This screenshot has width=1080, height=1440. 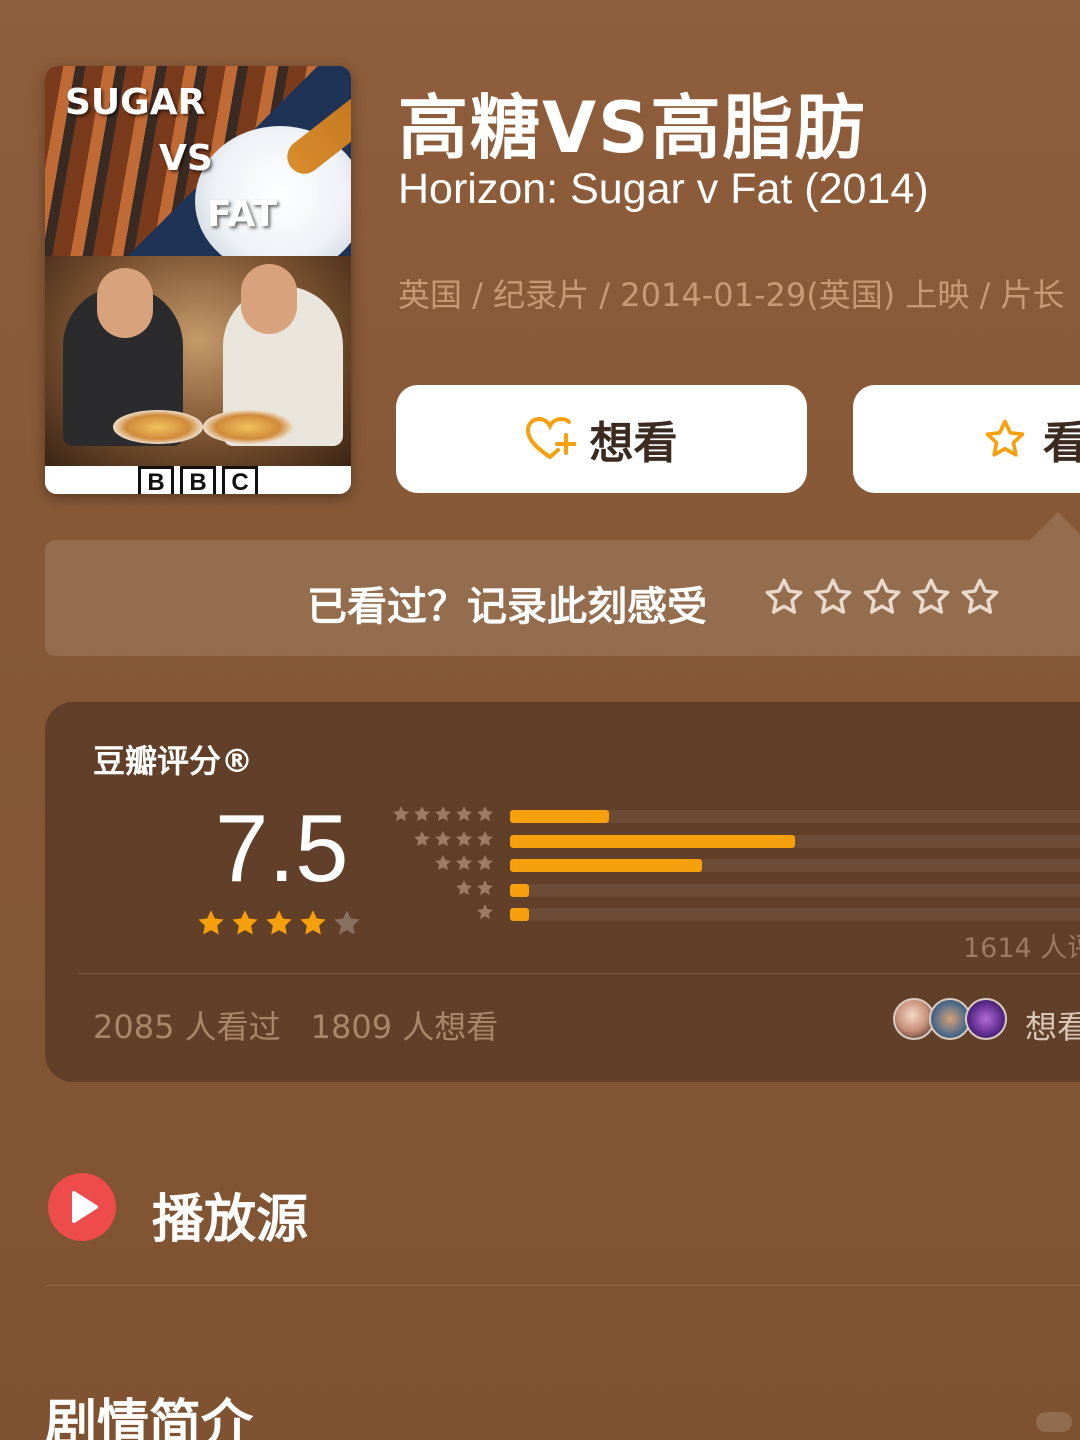 I want to click on play-icon, so click(x=82, y=1207).